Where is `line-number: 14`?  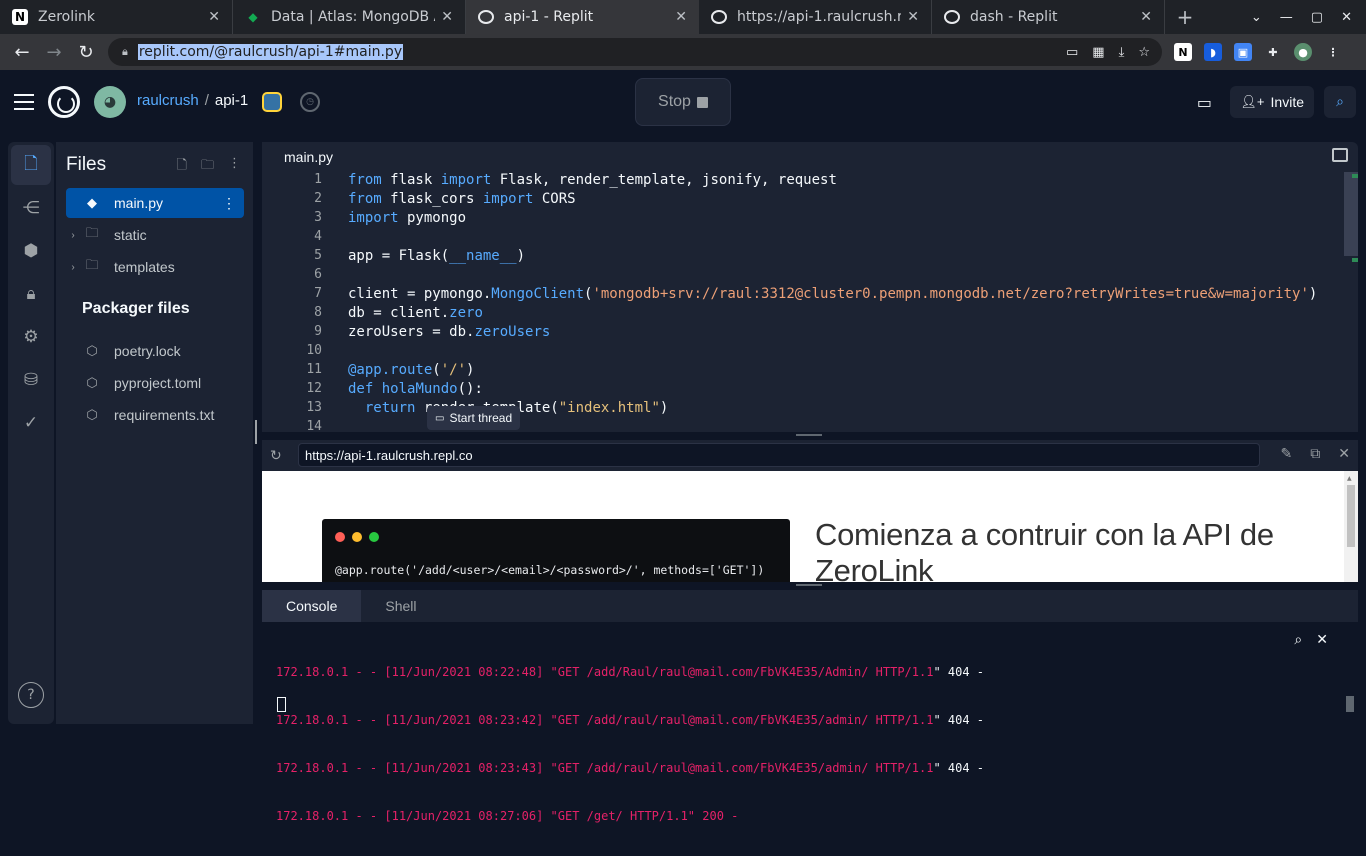
line-number: 14 is located at coordinates (314, 425).